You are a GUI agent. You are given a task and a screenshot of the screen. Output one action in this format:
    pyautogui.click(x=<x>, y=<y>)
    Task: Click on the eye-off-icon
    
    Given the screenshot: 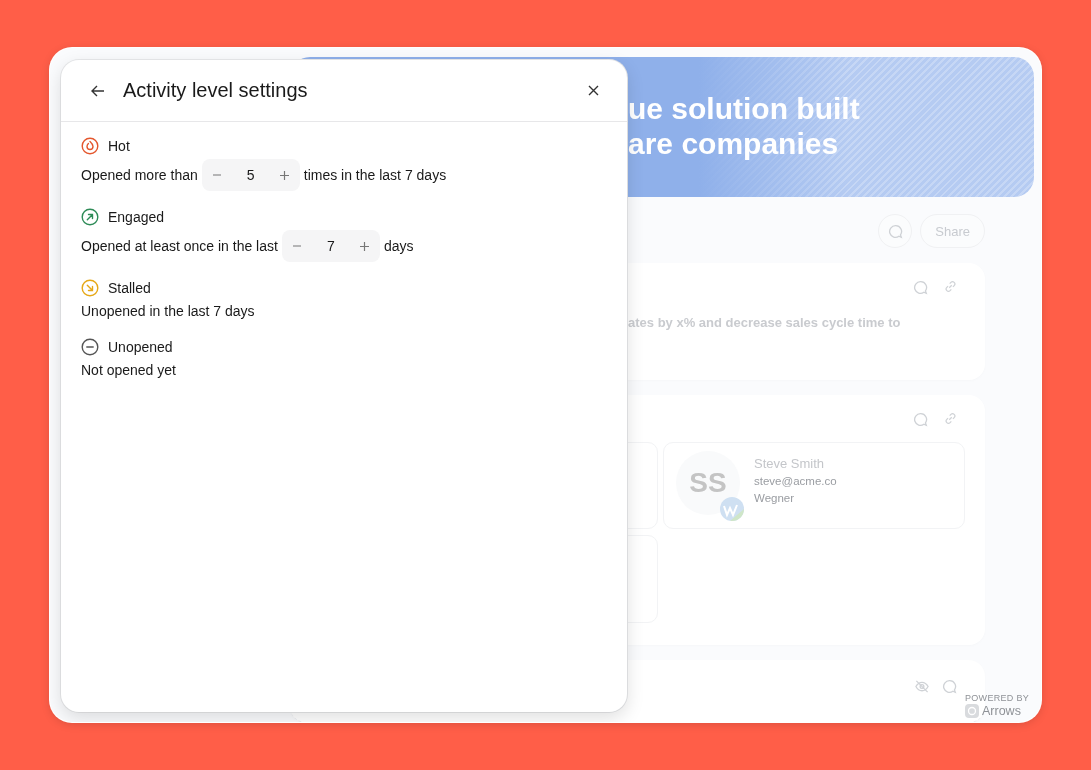 What is the action you would take?
    pyautogui.click(x=922, y=686)
    